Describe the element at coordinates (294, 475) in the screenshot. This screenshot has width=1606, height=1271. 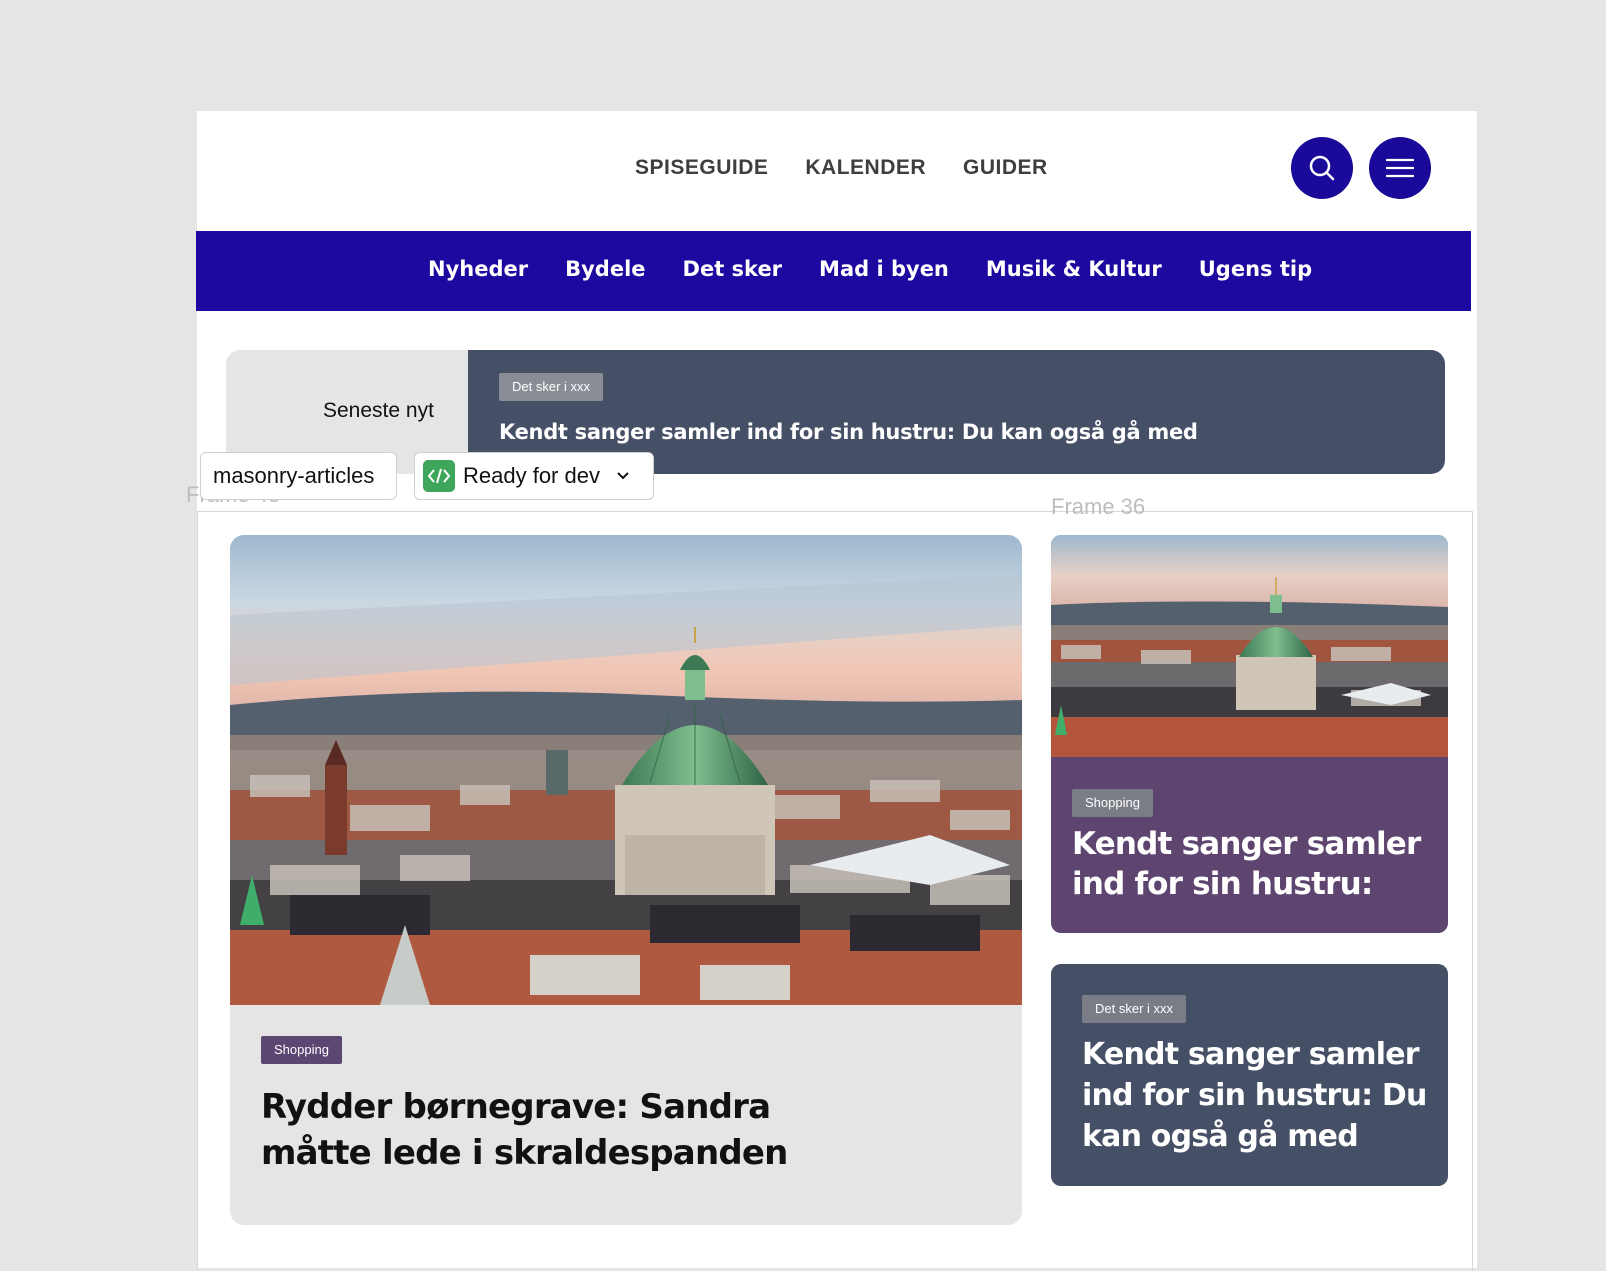
I see `component-name: masonry-articles` at that location.